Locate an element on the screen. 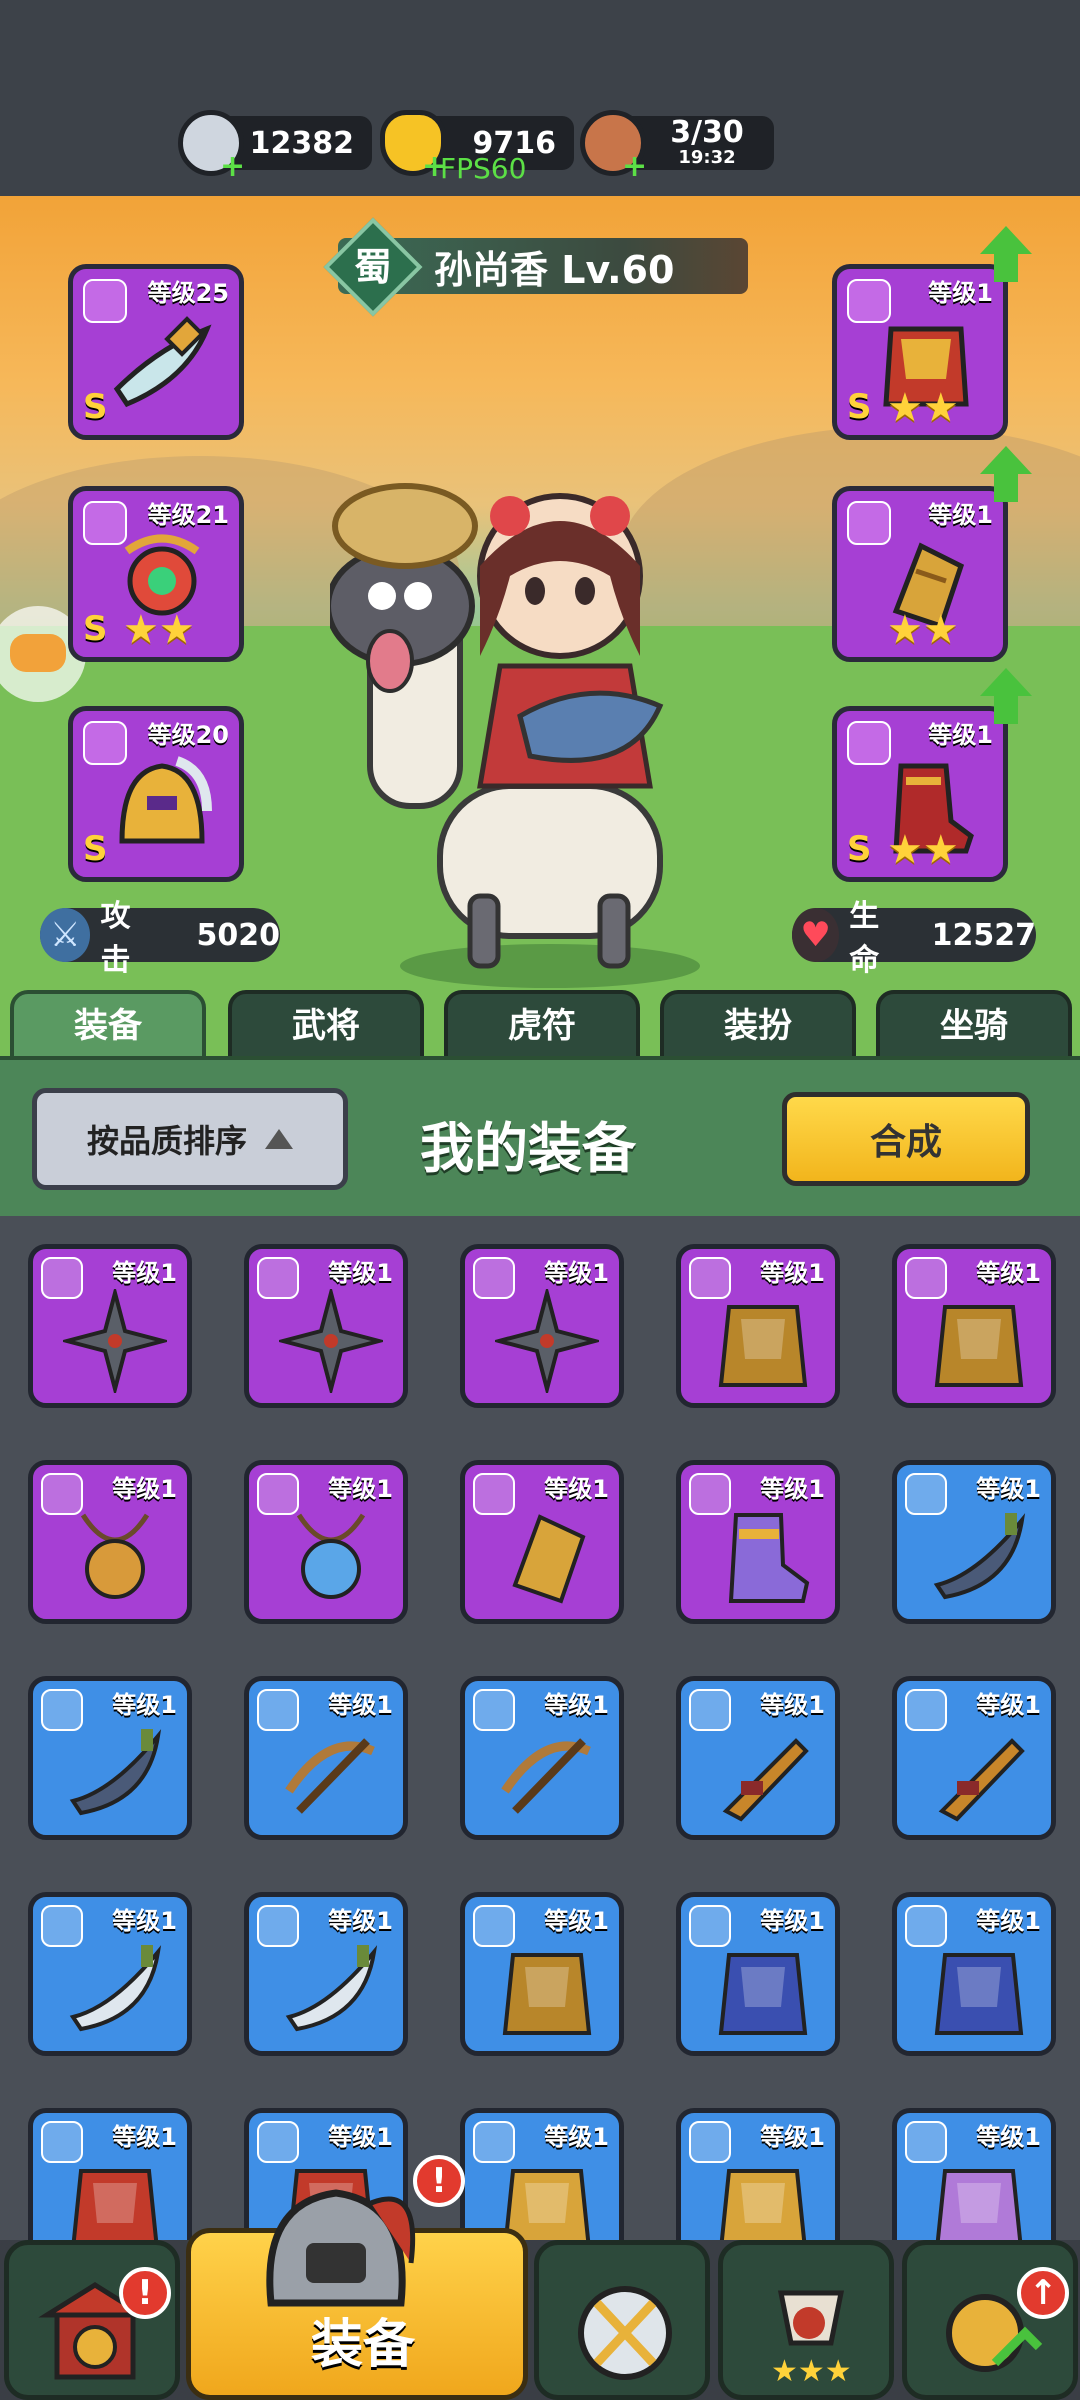 The width and height of the screenshot is (1080, 2400). stamina-counter: 3/30 19:32 + is located at coordinates (677, 147).